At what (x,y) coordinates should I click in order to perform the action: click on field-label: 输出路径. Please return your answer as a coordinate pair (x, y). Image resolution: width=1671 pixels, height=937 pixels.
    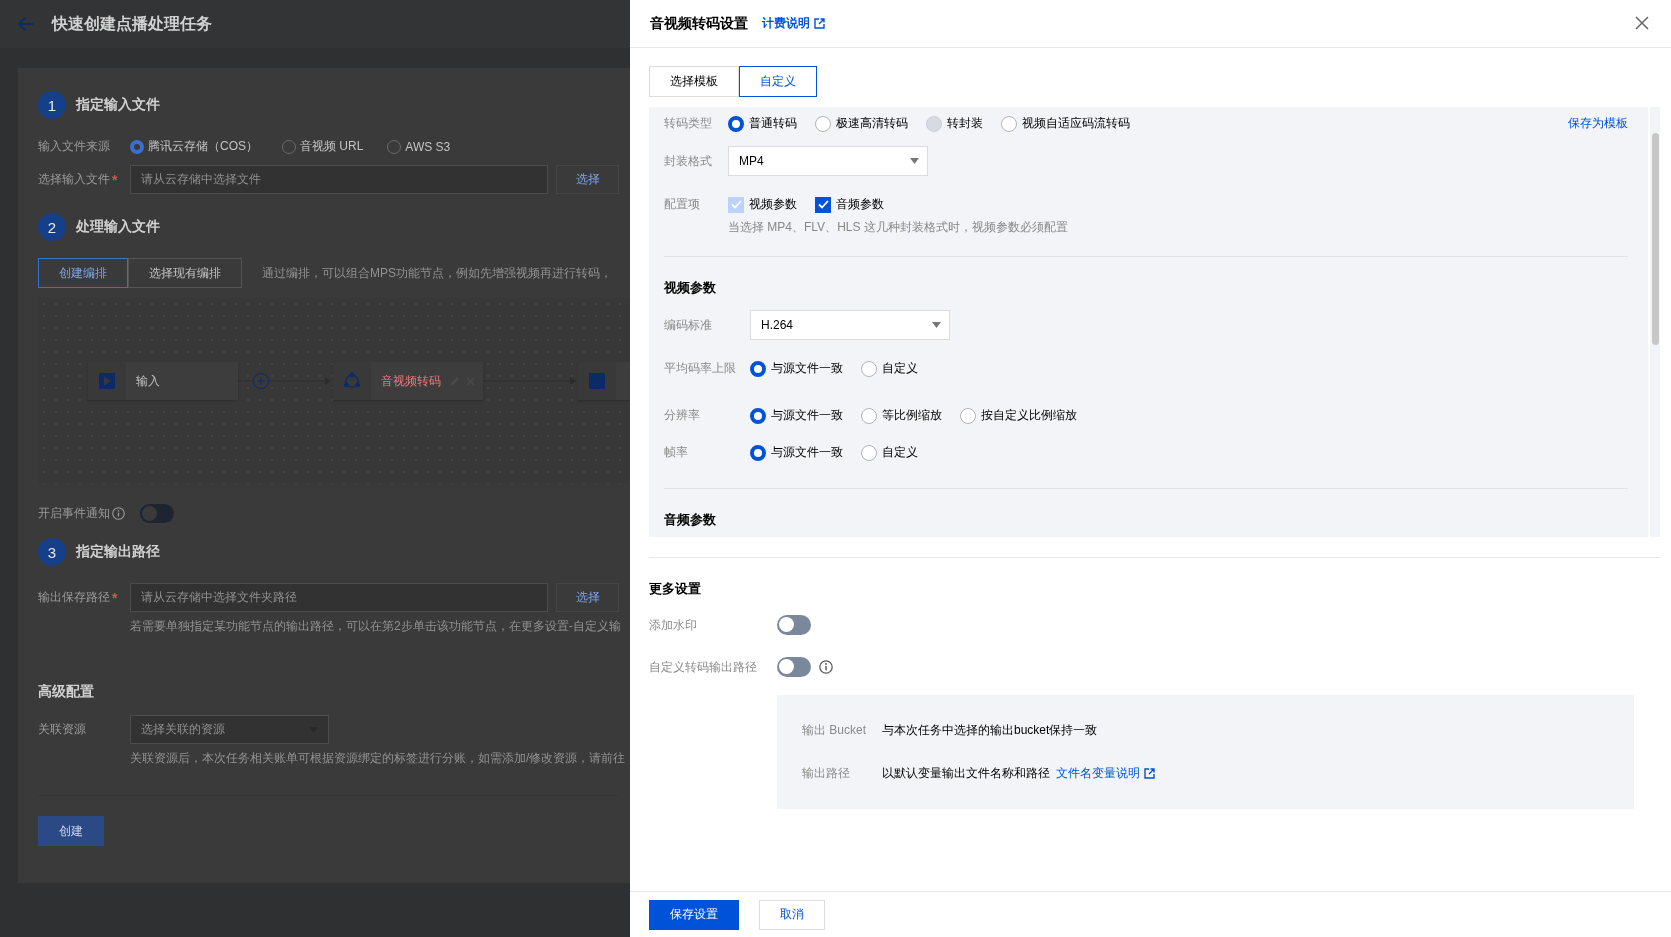
    Looking at the image, I should click on (826, 773).